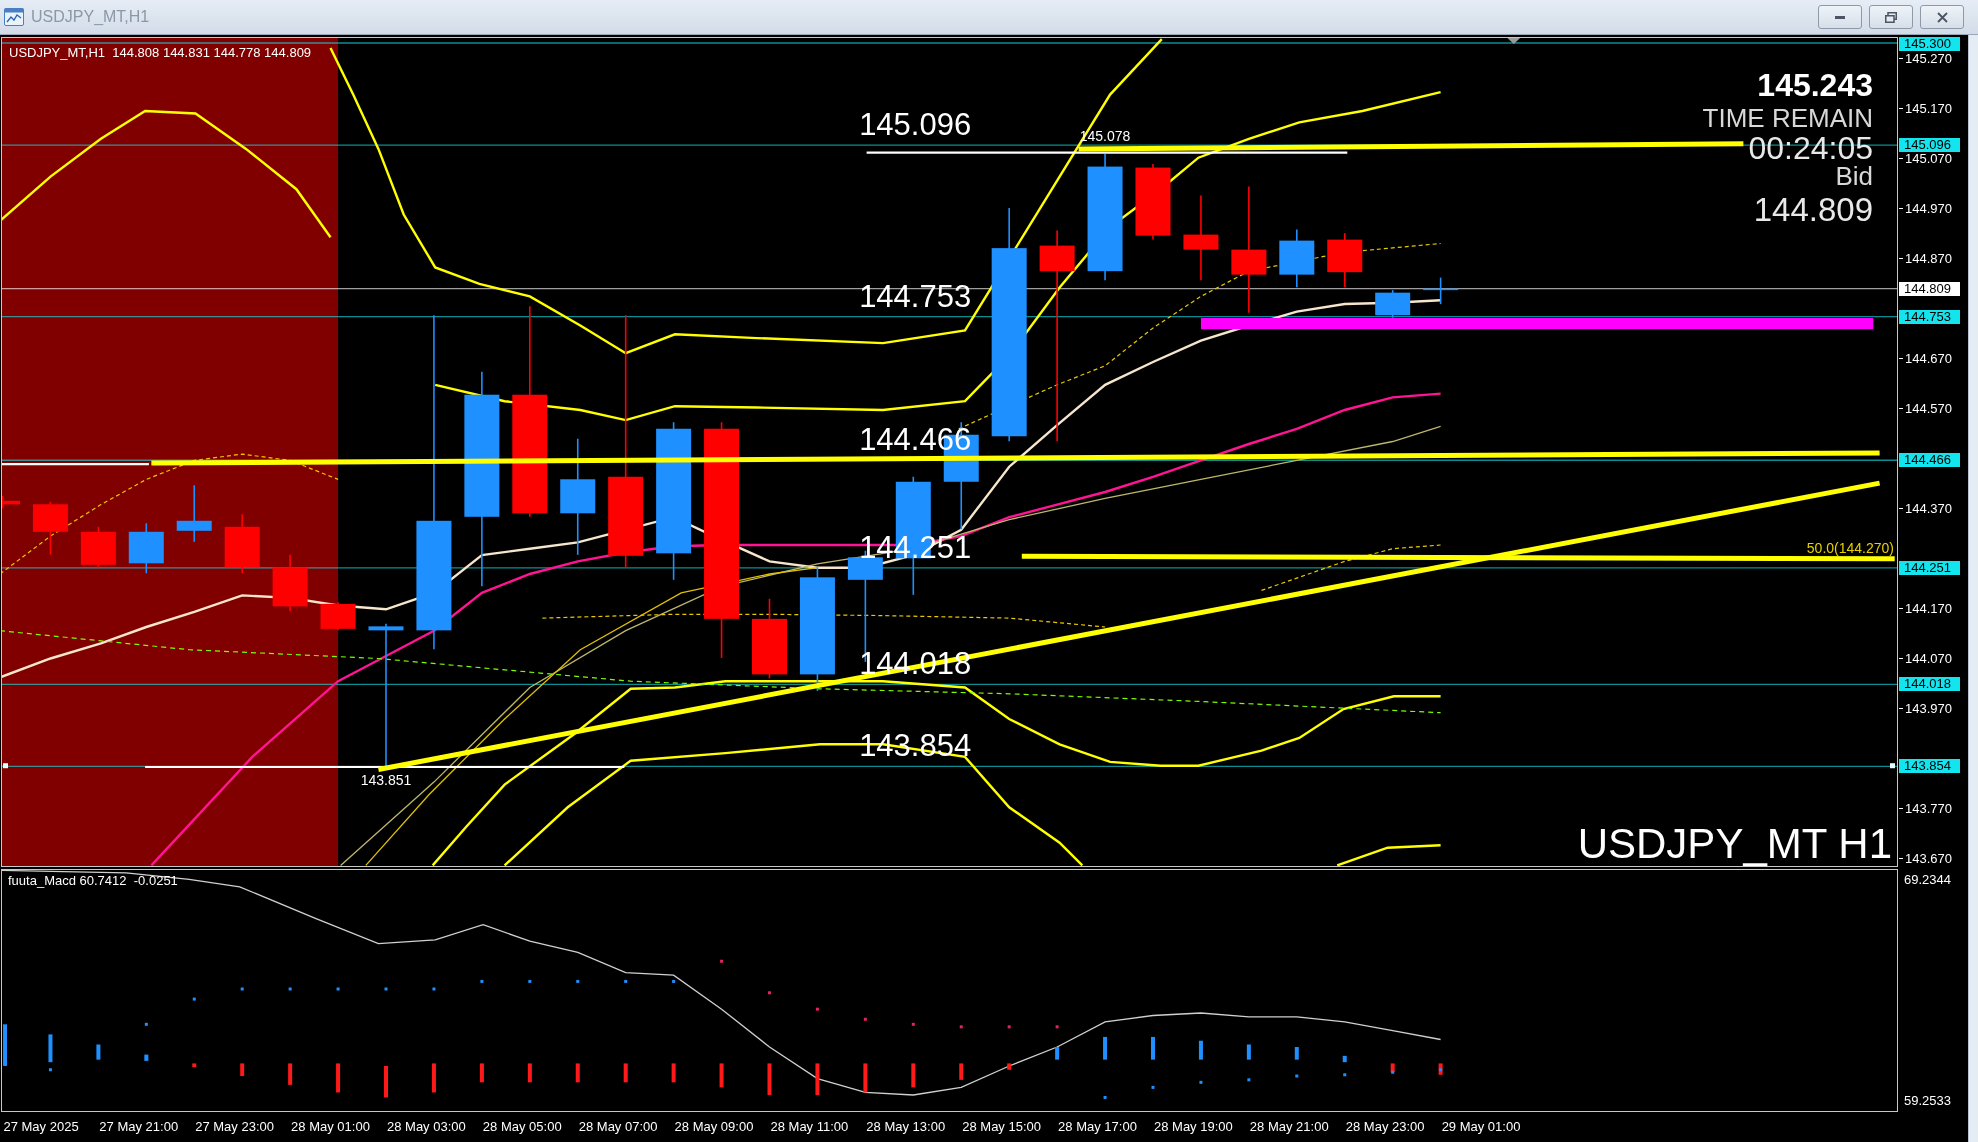  Describe the element at coordinates (1929, 145) in the screenshot. I see `price-level-tag: 145.096` at that location.